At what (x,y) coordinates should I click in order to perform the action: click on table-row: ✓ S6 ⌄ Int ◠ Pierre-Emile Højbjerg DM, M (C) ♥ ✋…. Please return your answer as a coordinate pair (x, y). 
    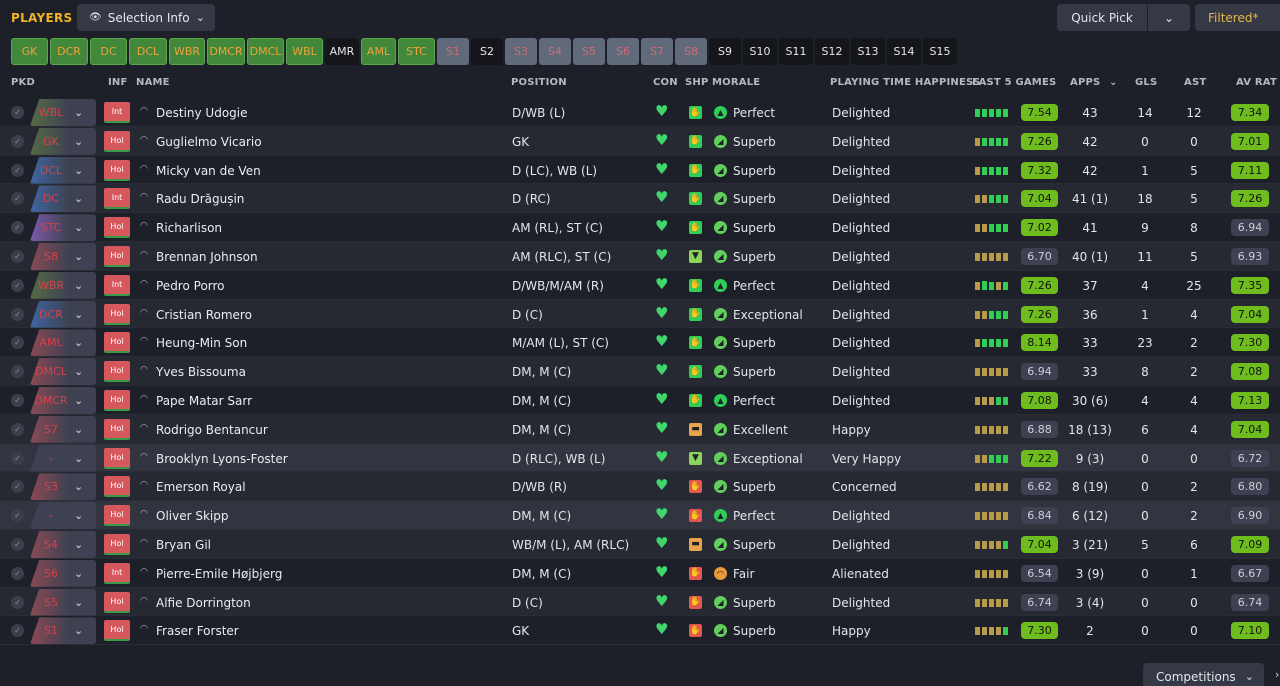
    Looking at the image, I should click on (640, 573).